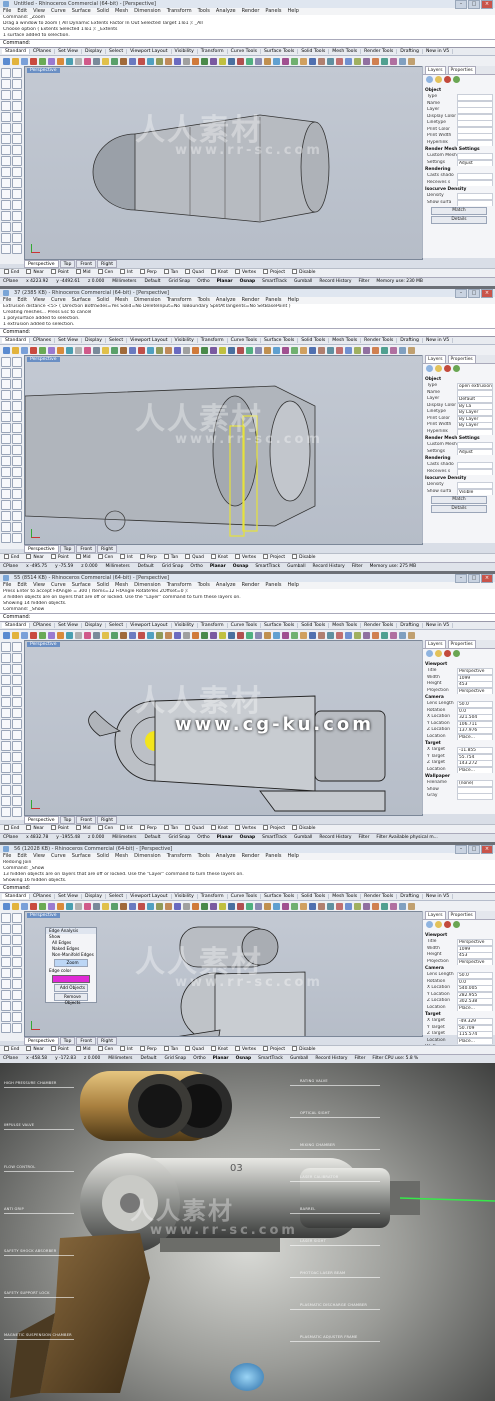 This screenshot has height=1401, width=495. What do you see at coordinates (81, 11) in the screenshot?
I see `menu-surface: Surface` at bounding box center [81, 11].